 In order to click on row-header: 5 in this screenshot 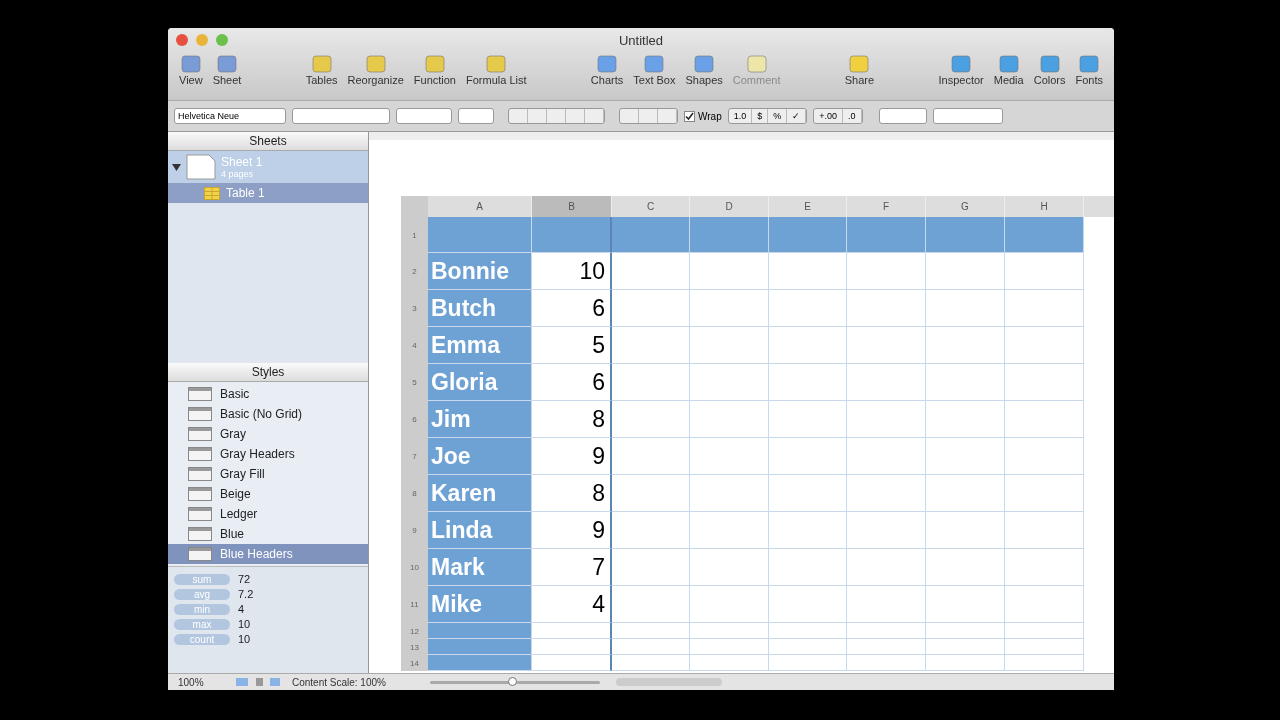, I will do `click(414, 382)`.